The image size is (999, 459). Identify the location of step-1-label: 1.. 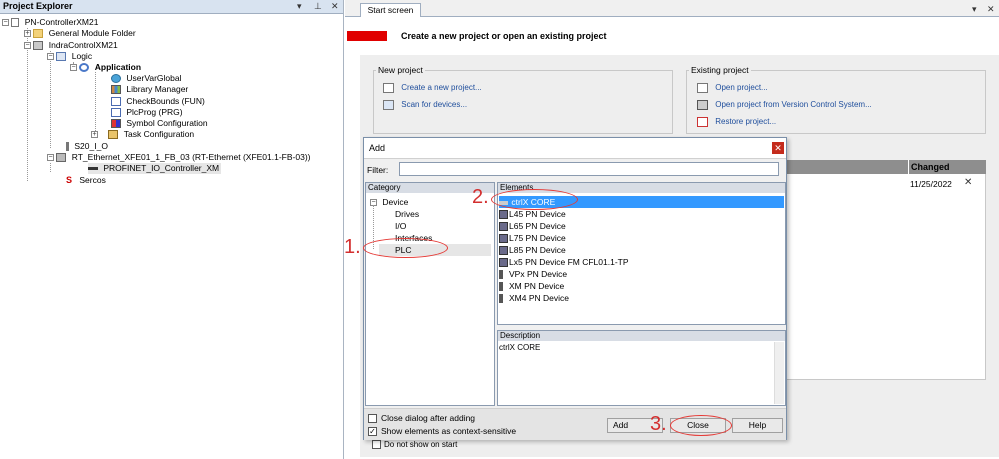
(352, 247).